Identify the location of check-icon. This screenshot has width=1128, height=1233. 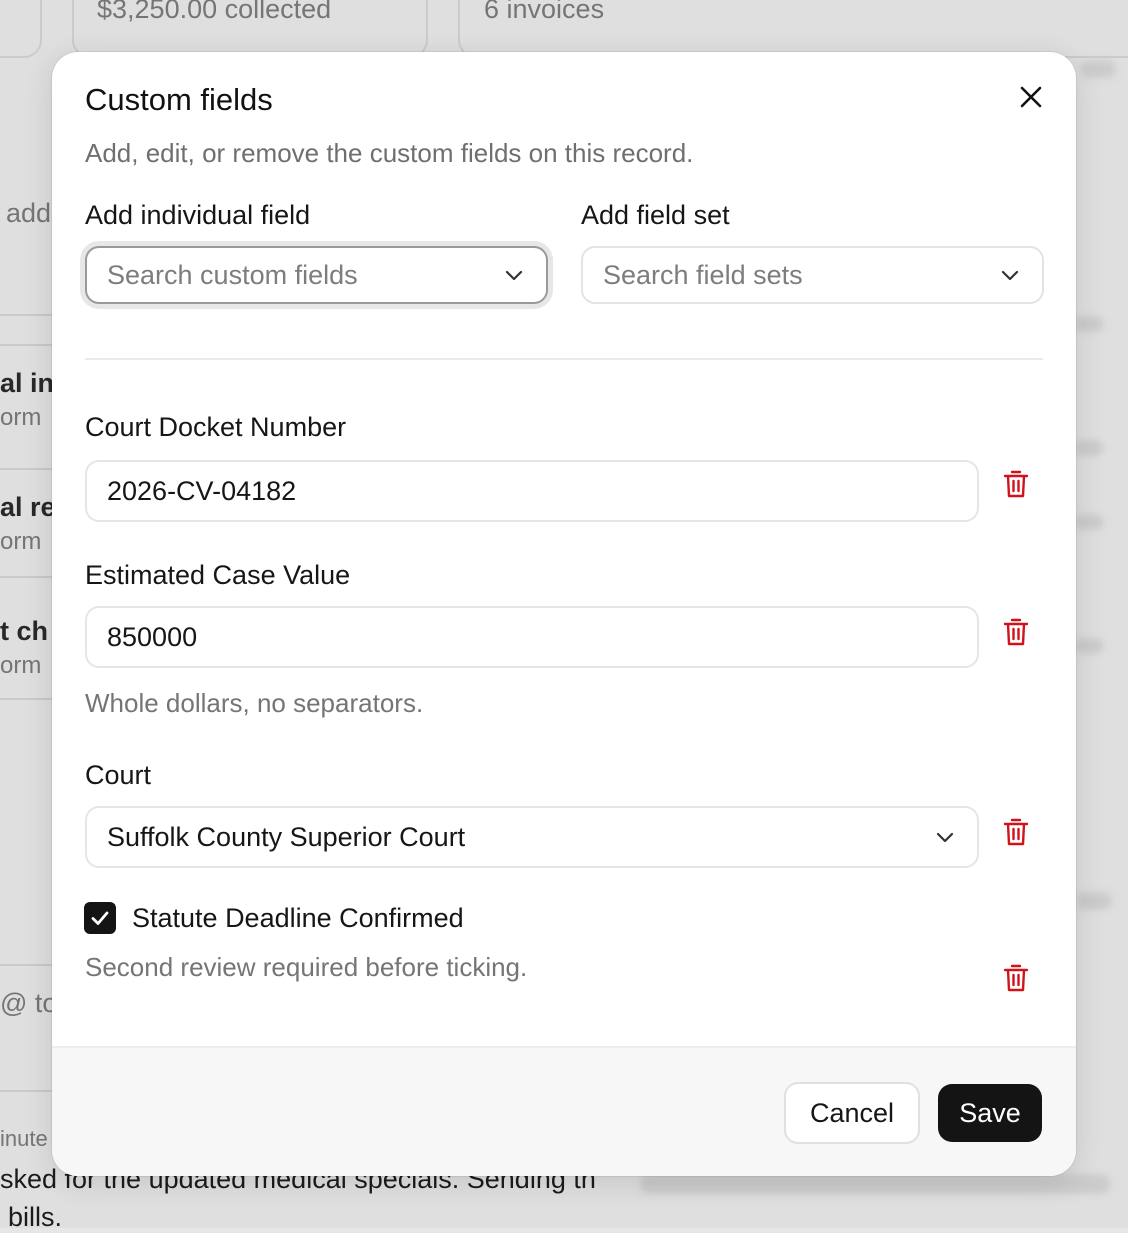
(100, 918).